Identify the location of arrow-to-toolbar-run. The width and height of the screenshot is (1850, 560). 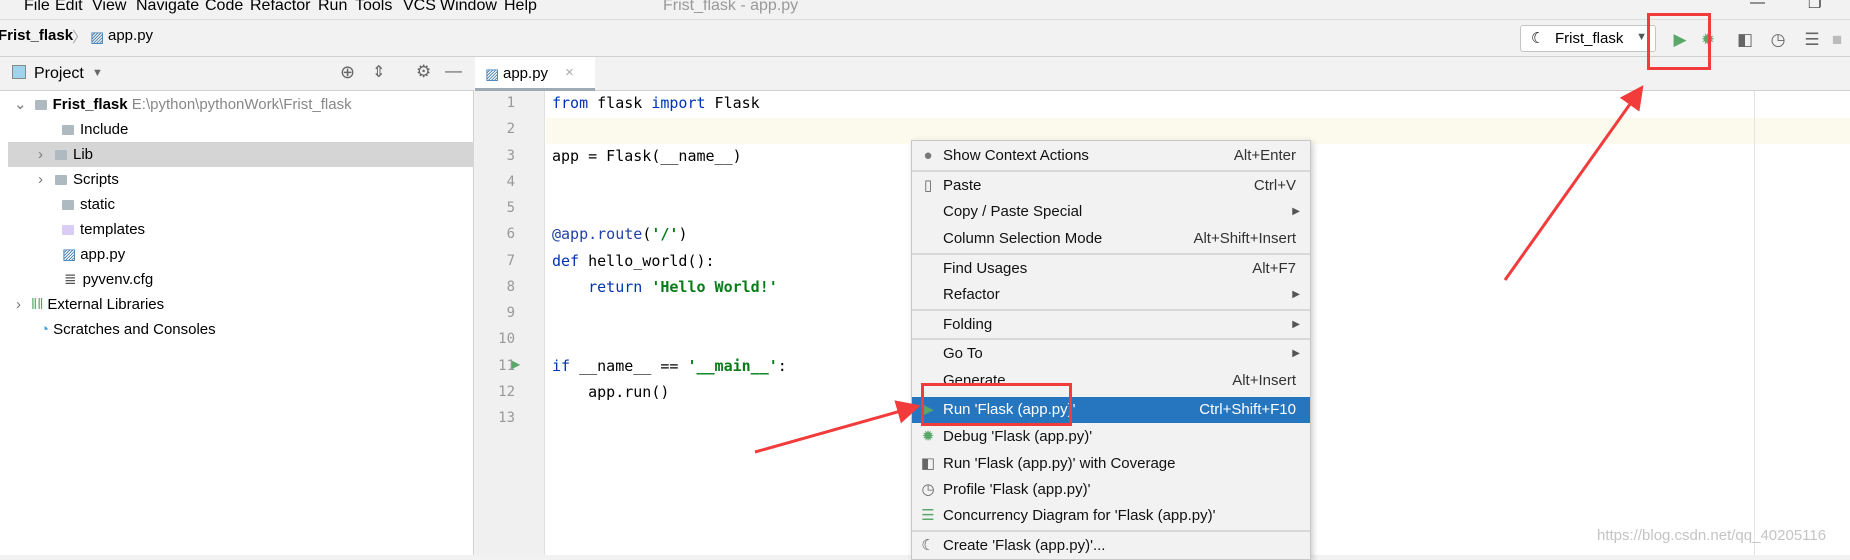
(1573, 183).